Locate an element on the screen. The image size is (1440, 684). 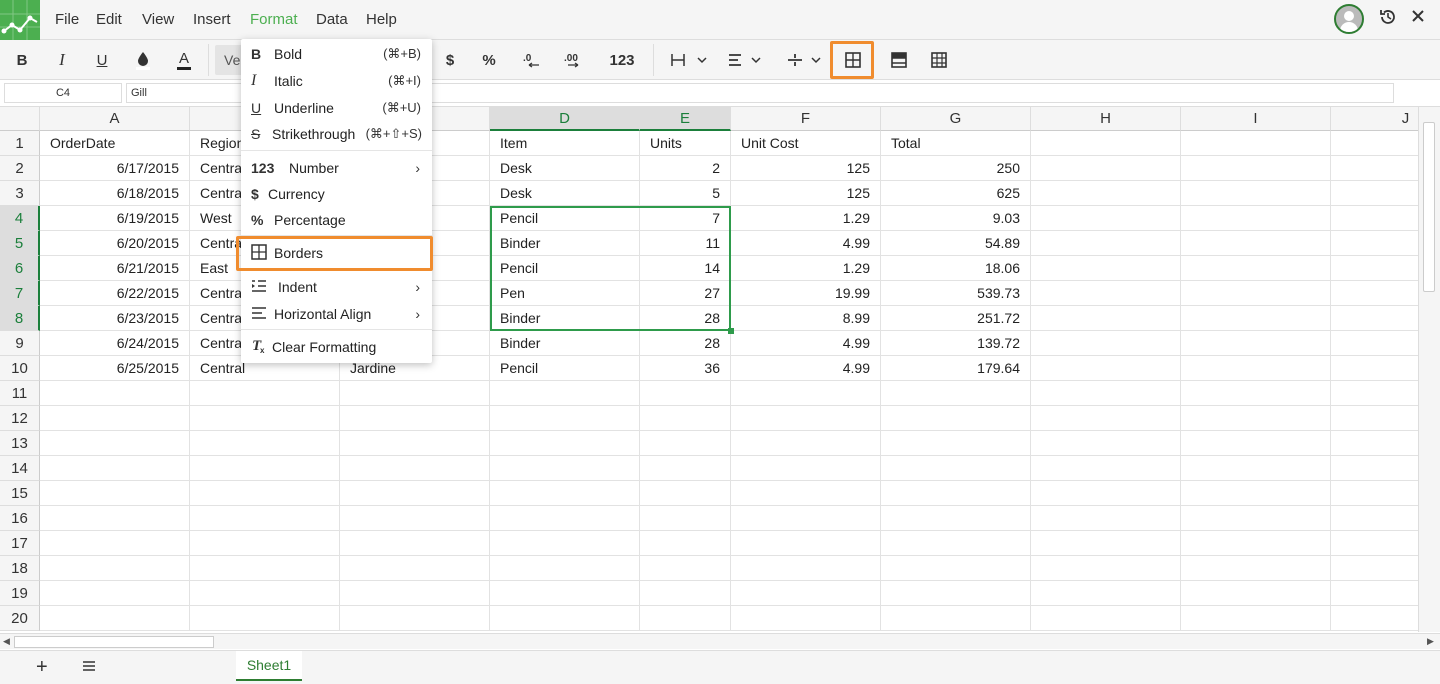
cell-g17 is located at coordinates (956, 543).